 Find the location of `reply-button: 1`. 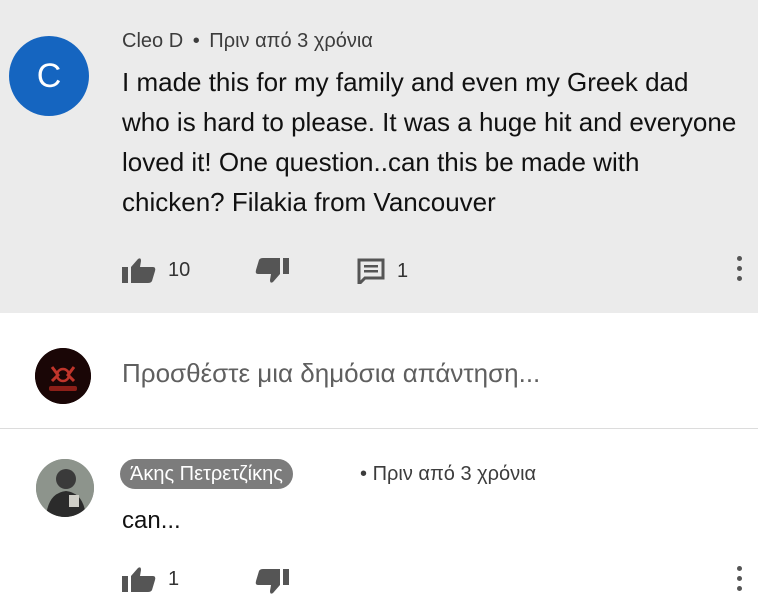

reply-button: 1 is located at coordinates (382, 271).